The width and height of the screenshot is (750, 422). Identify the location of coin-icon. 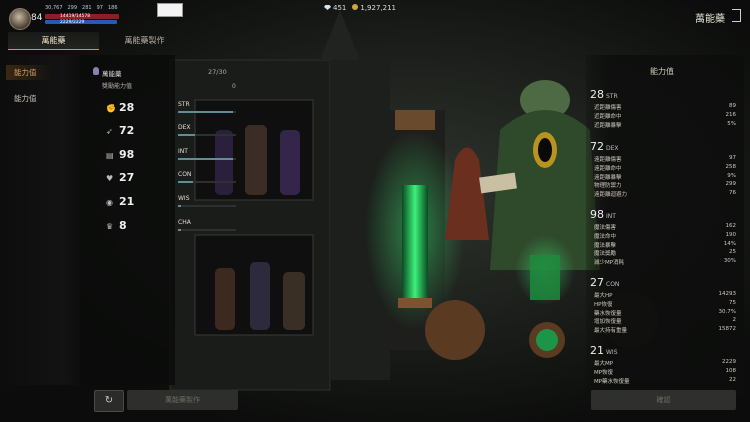
(355, 7).